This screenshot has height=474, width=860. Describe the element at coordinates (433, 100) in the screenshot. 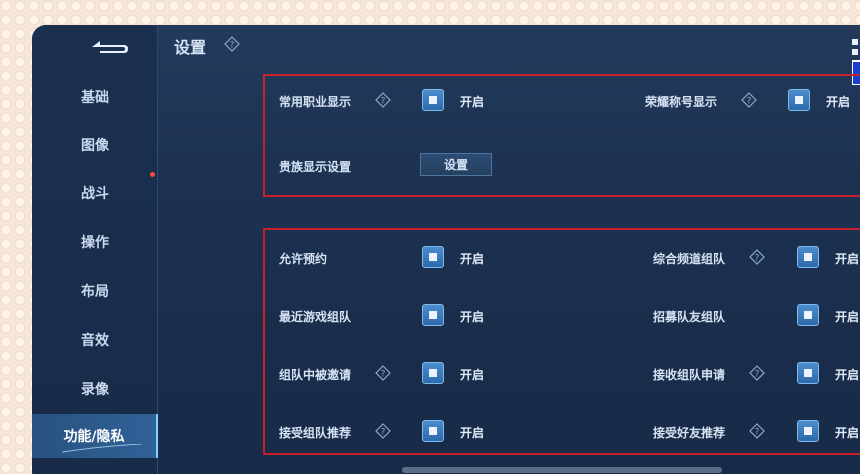

I see `common-job-display-checkbox` at that location.